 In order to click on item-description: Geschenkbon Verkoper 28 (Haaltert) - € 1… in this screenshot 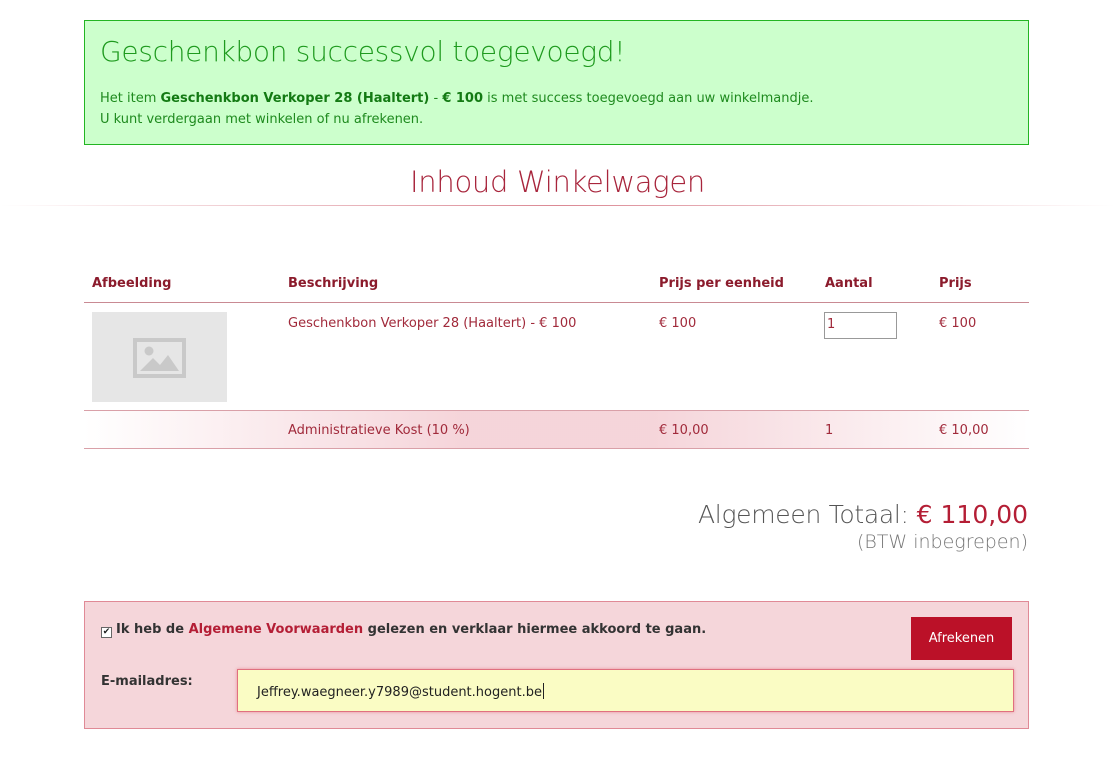, I will do `click(432, 323)`.